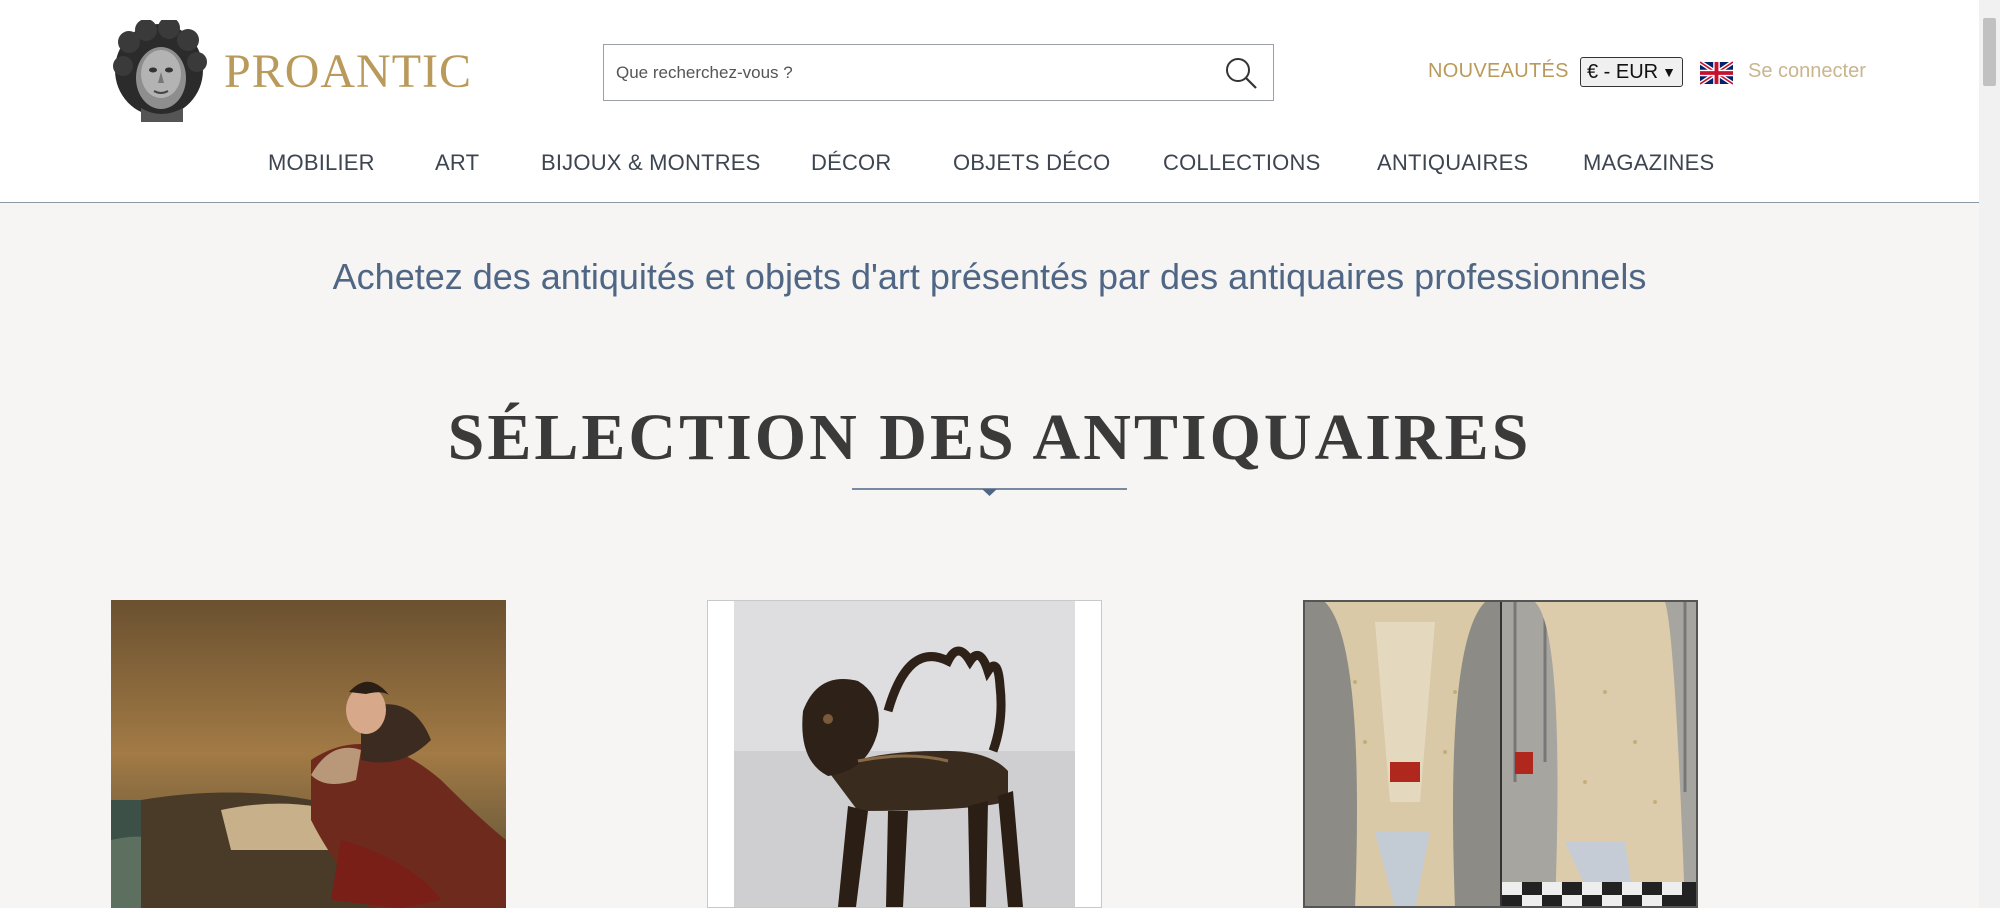 This screenshot has width=2000, height=908. I want to click on logo-link: PROANTIC, so click(291, 71).